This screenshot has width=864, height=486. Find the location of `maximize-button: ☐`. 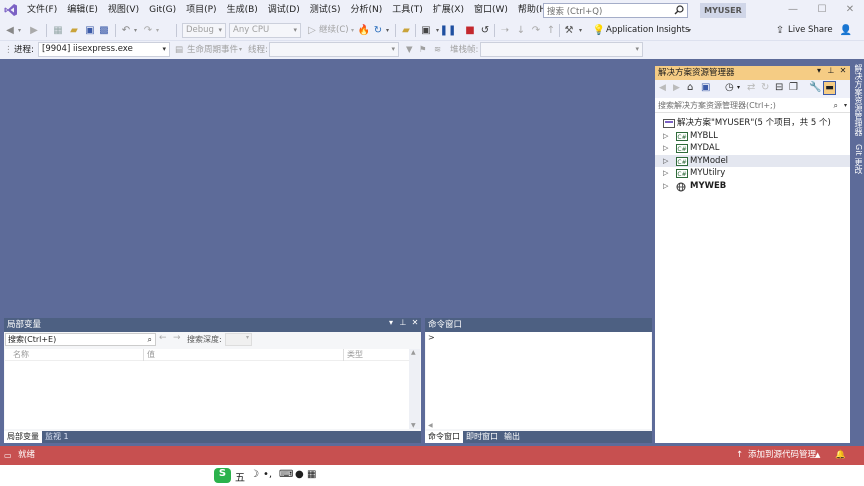

maximize-button: ☐ is located at coordinates (822, 10).